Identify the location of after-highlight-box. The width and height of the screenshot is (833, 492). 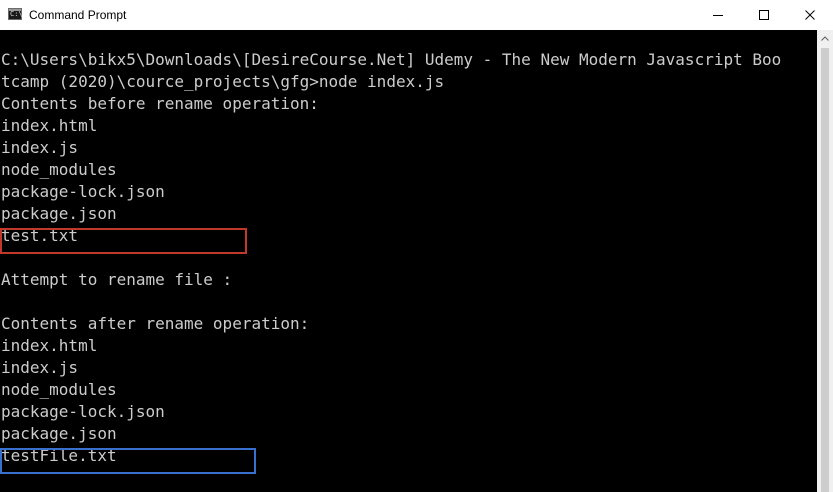
(128, 461).